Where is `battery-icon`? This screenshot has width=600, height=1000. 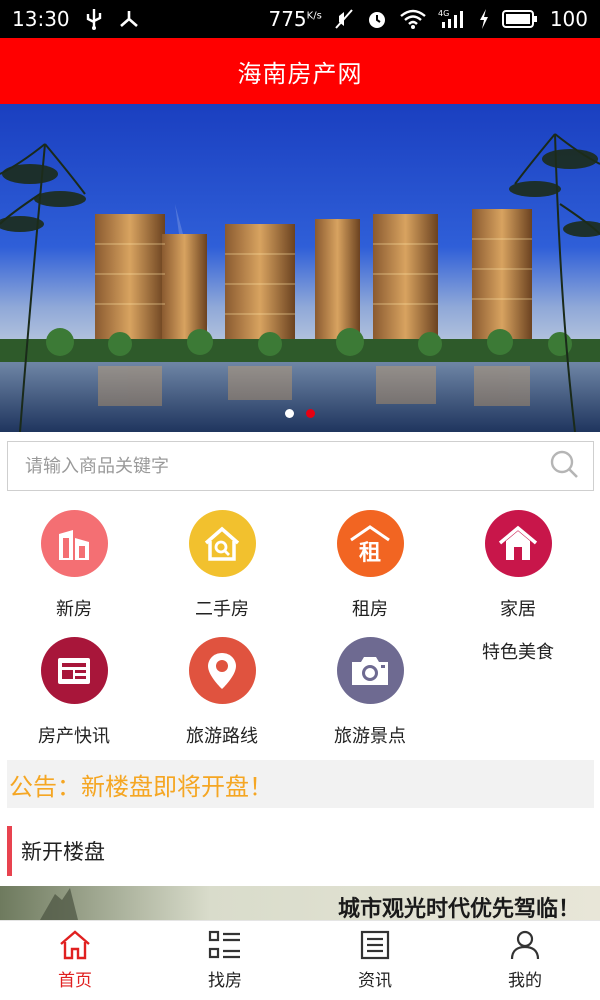 battery-icon is located at coordinates (519, 19).